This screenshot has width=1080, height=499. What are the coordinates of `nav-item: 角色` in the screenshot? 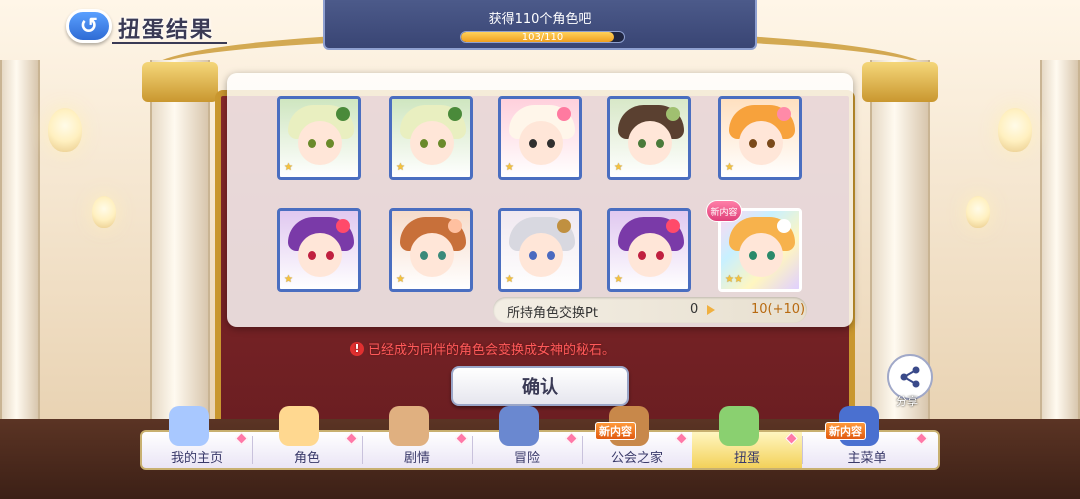 It's located at (307, 437).